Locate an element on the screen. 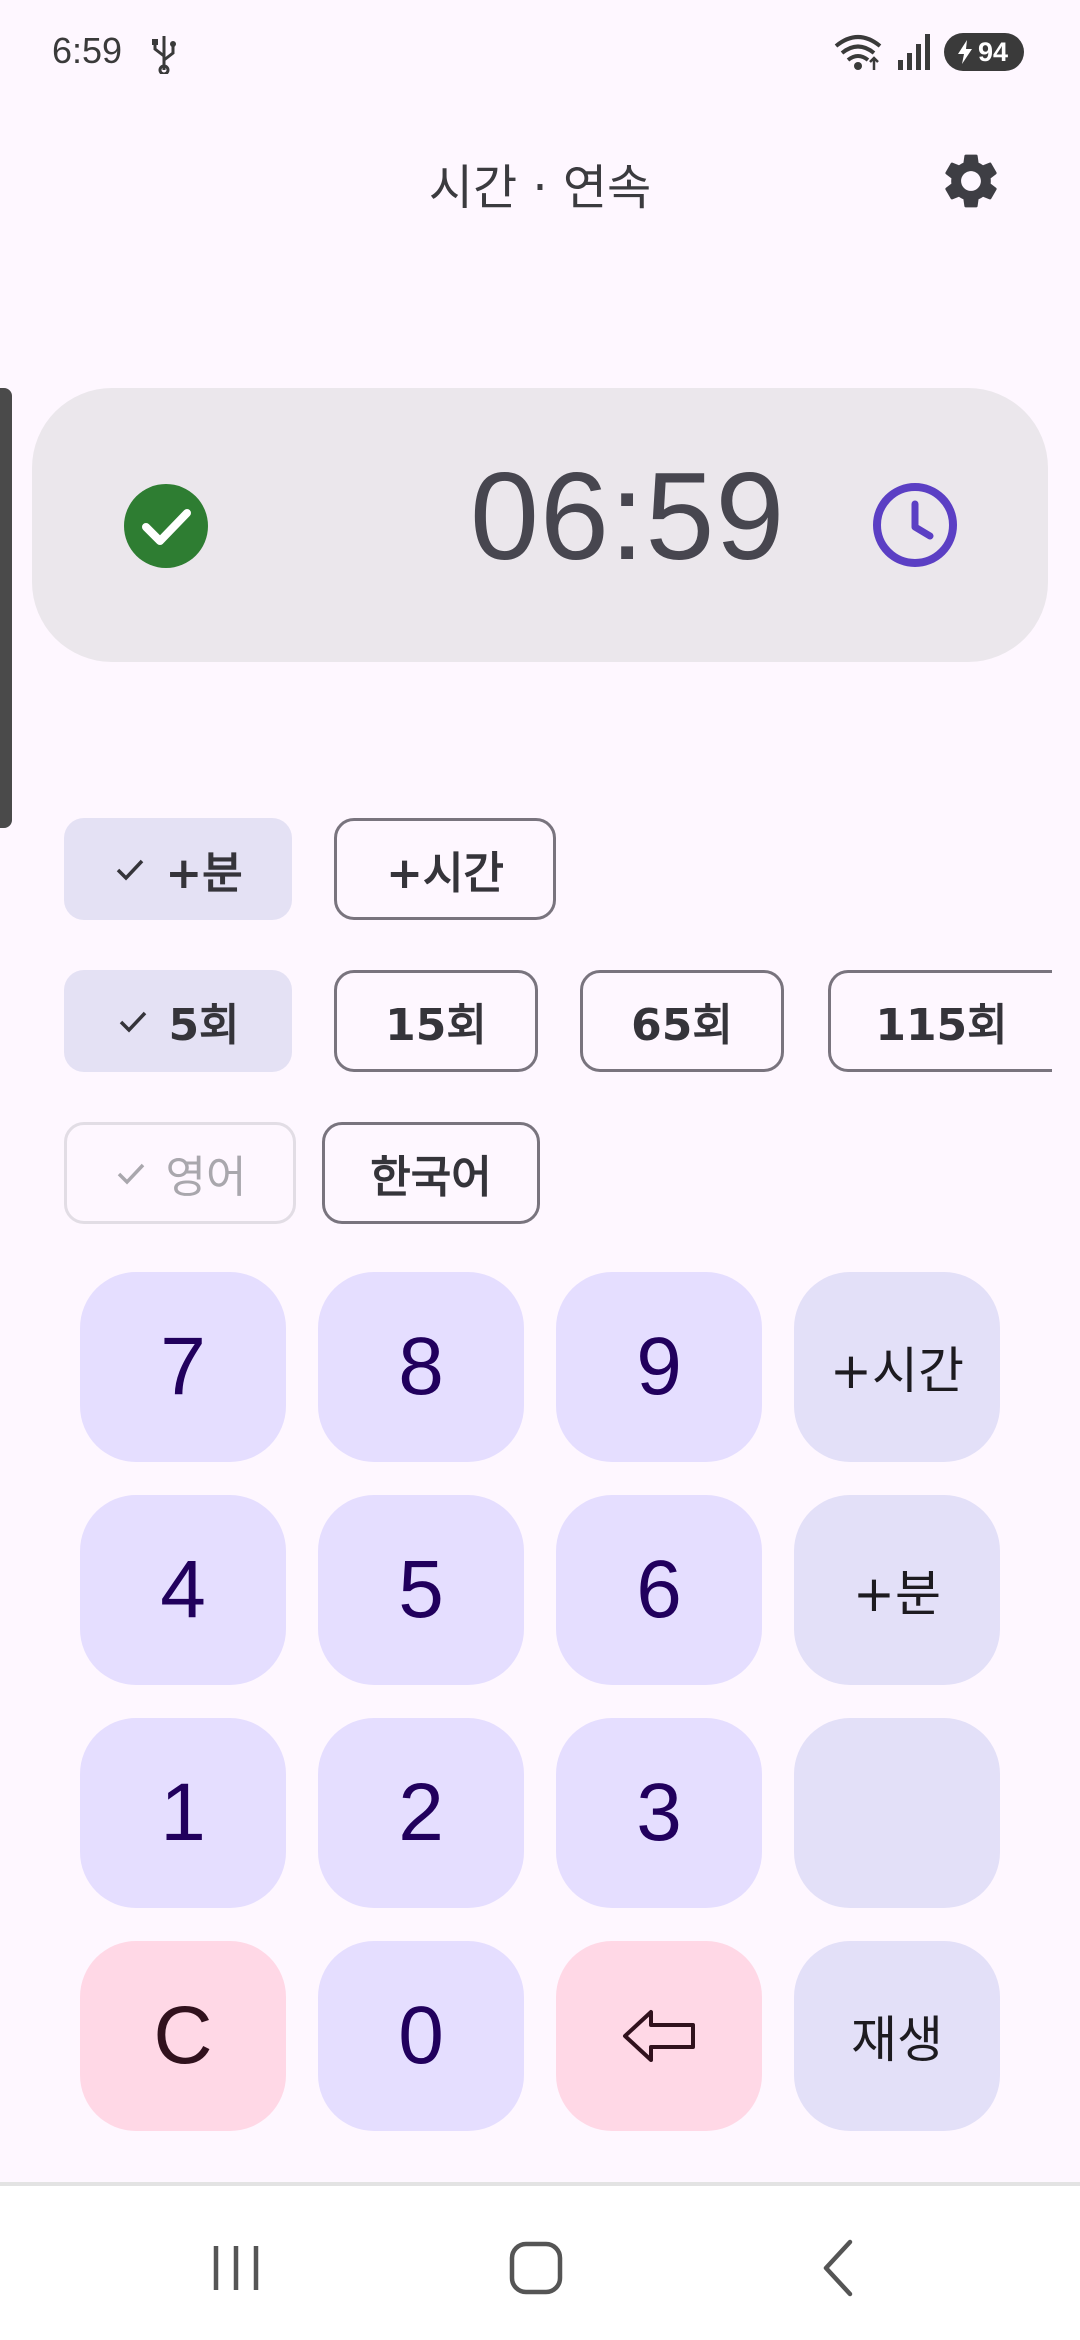 The width and height of the screenshot is (1080, 2340). key-backspace is located at coordinates (659, 2036).